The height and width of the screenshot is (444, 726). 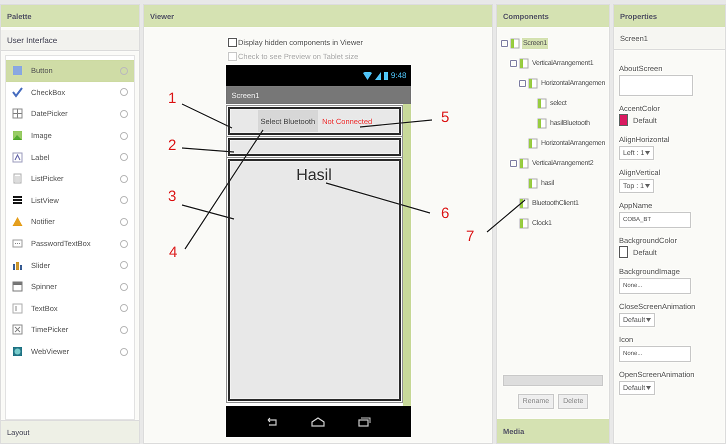 What do you see at coordinates (367, 76) in the screenshot?
I see `wifi-icon` at bounding box center [367, 76].